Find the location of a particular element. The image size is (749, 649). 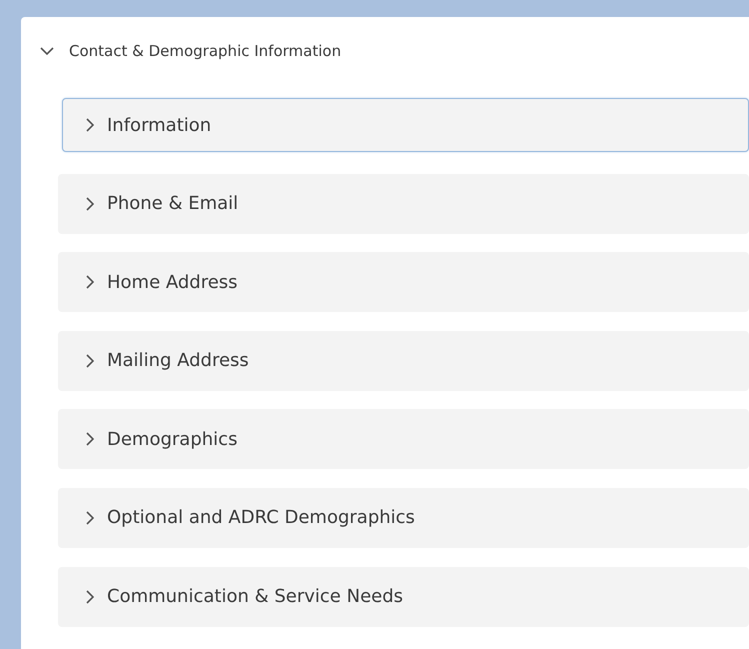

section-header: Optional and ADRC Demographics is located at coordinates (403, 518).